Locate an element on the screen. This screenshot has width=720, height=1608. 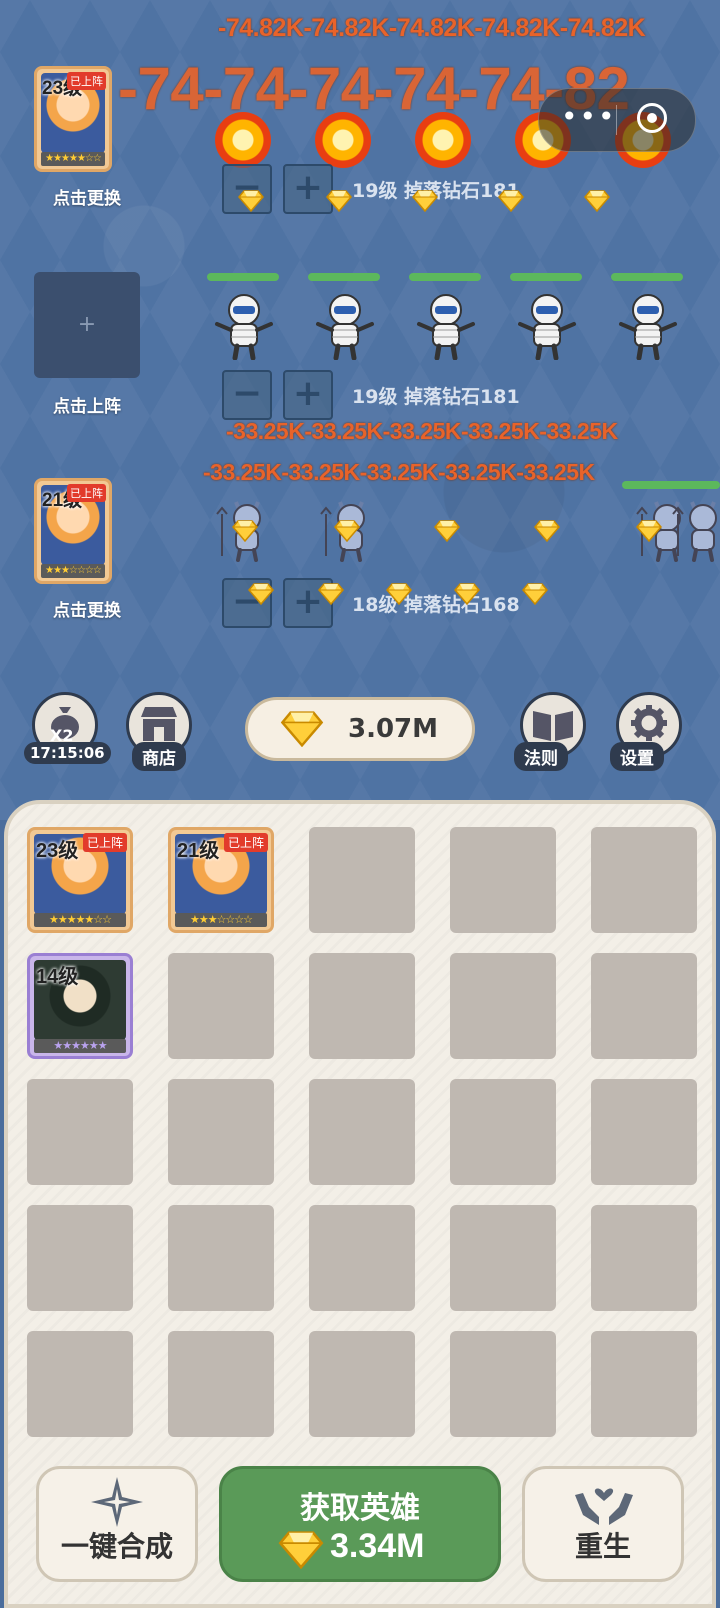
timer-label: 17:15:06 is located at coordinates (67, 753).